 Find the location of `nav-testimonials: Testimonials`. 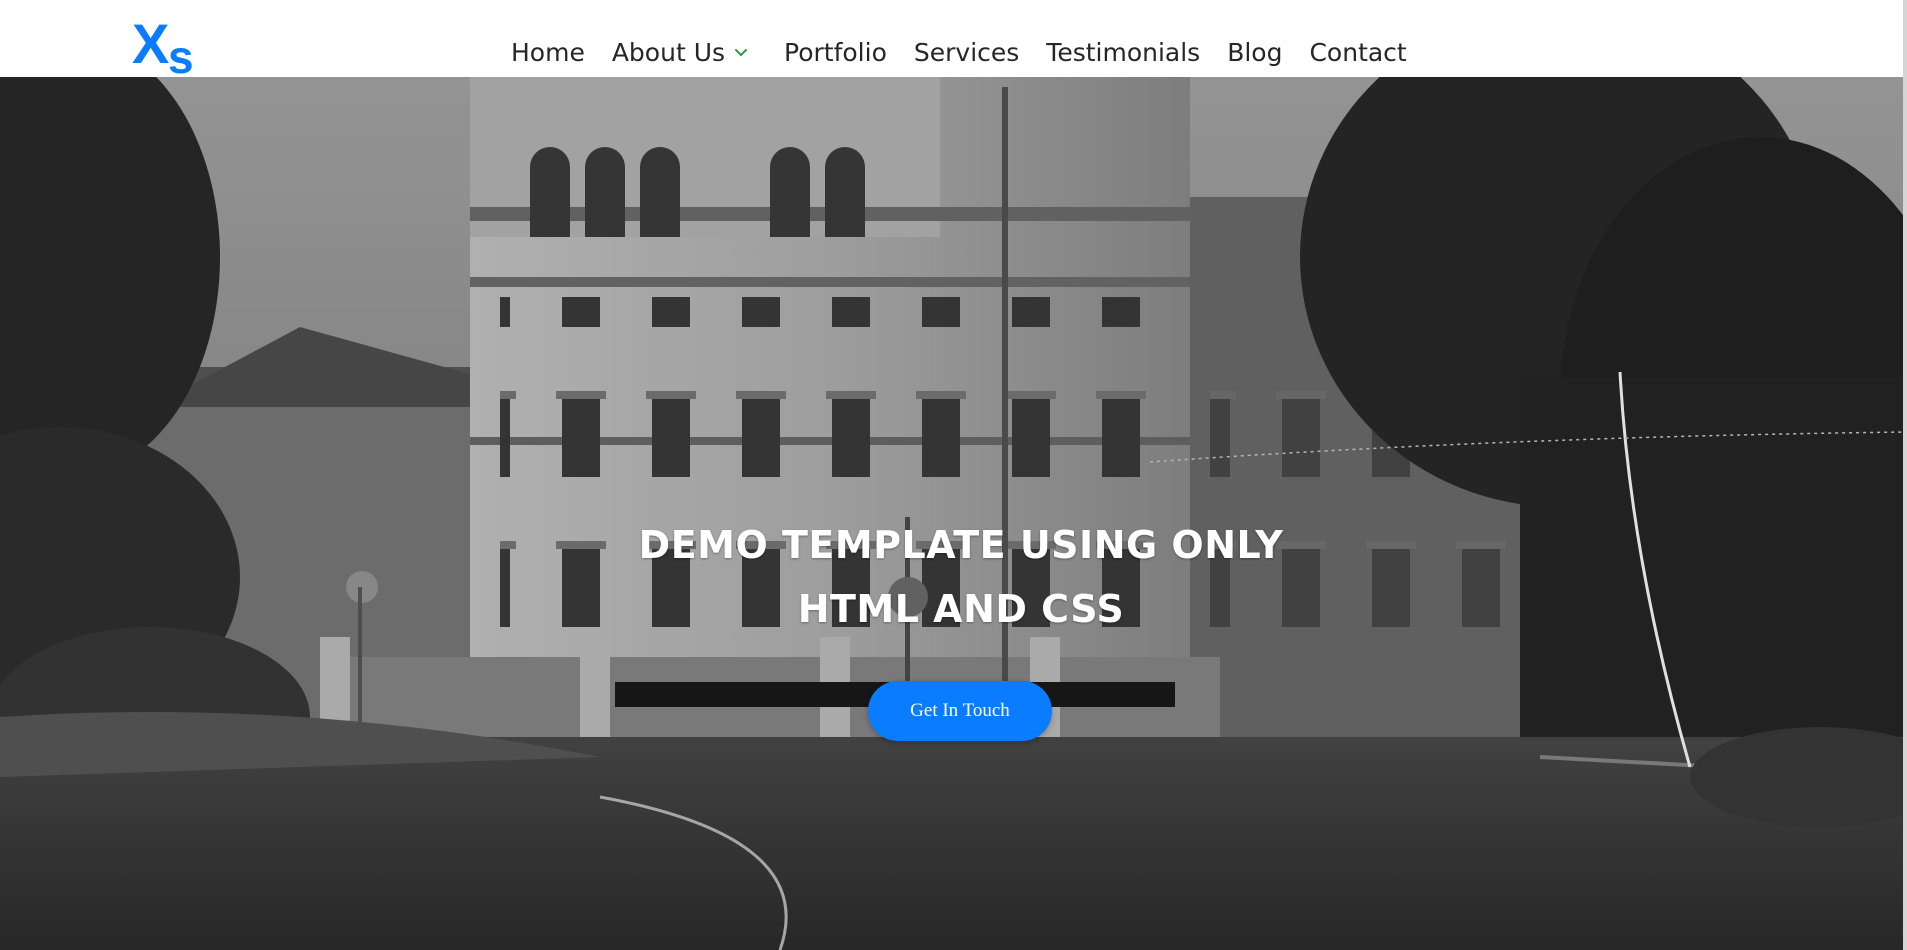

nav-testimonials: Testimonials is located at coordinates (1123, 52).